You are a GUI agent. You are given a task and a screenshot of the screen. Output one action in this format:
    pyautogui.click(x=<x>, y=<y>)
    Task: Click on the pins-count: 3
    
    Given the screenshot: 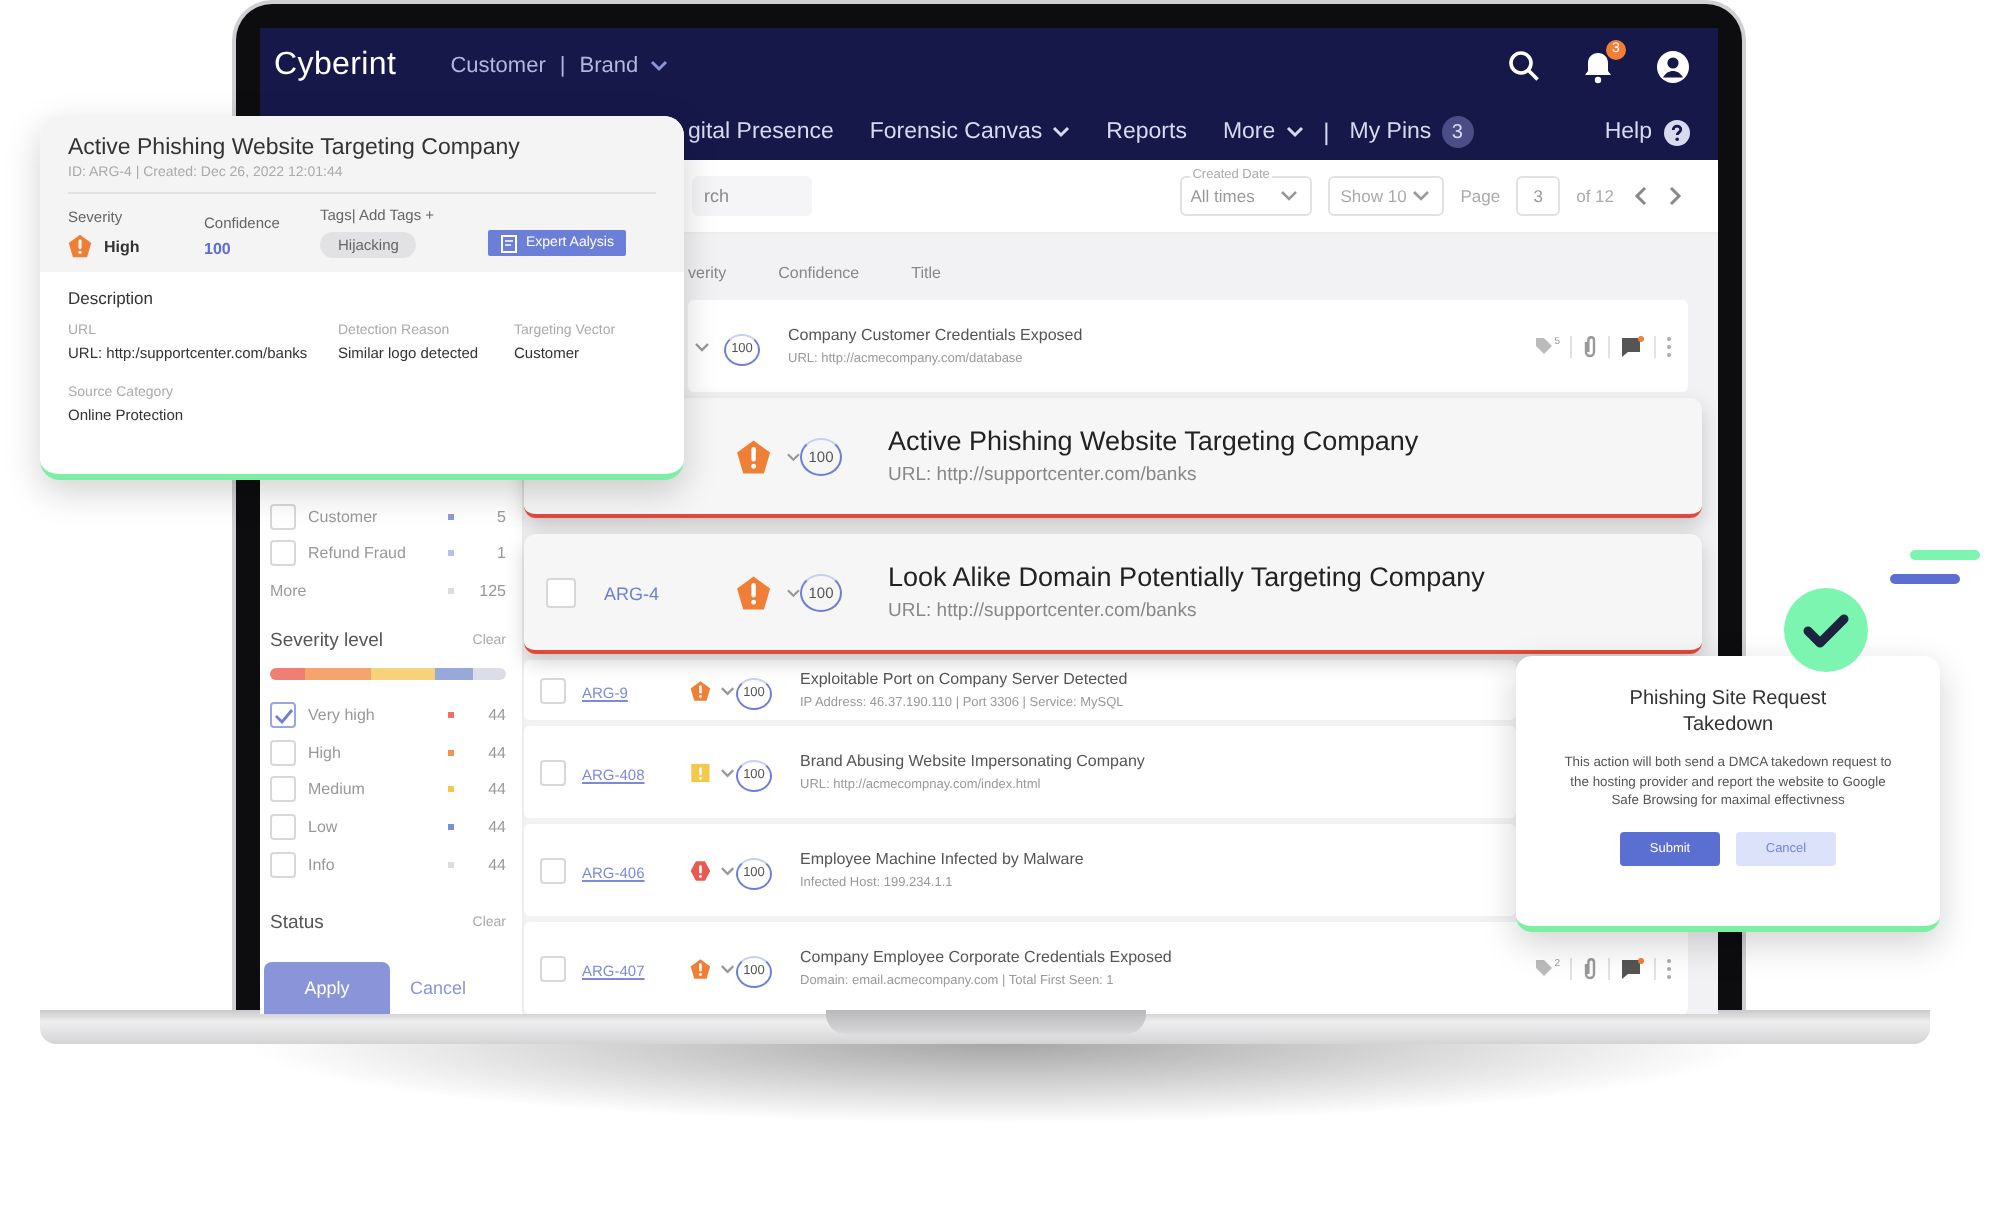 What is the action you would take?
    pyautogui.click(x=1457, y=132)
    